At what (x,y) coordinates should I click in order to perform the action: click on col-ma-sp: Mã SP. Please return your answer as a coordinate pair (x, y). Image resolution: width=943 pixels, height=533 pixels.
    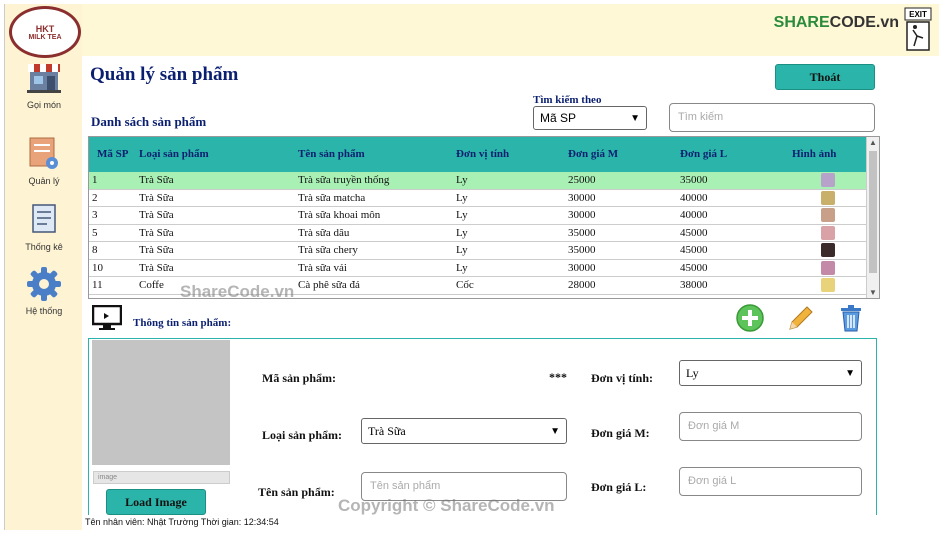
    Looking at the image, I should click on (112, 154).